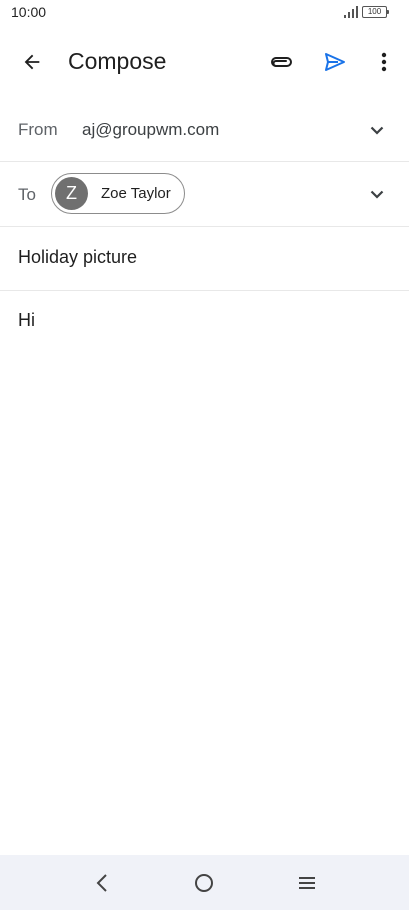 This screenshot has width=409, height=910. Describe the element at coordinates (204, 259) in the screenshot. I see `subject-row: Holiday picture` at that location.